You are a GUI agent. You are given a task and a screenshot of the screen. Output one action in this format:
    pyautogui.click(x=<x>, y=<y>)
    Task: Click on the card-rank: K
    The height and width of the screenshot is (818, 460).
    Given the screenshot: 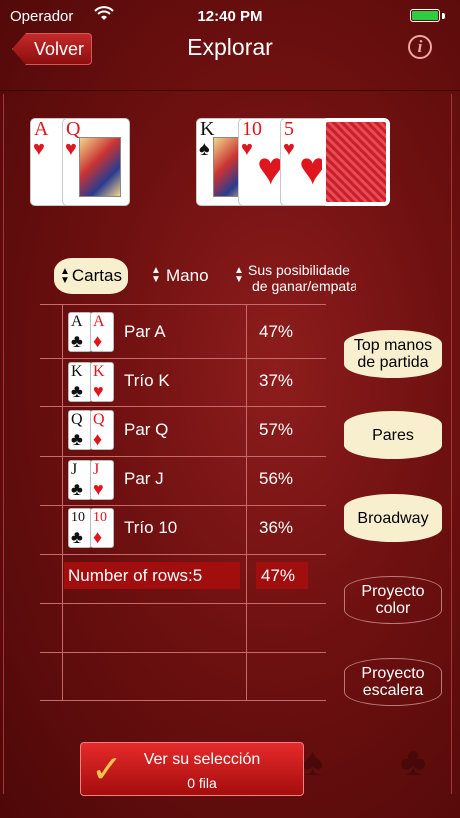 What is the action you would take?
    pyautogui.click(x=207, y=129)
    